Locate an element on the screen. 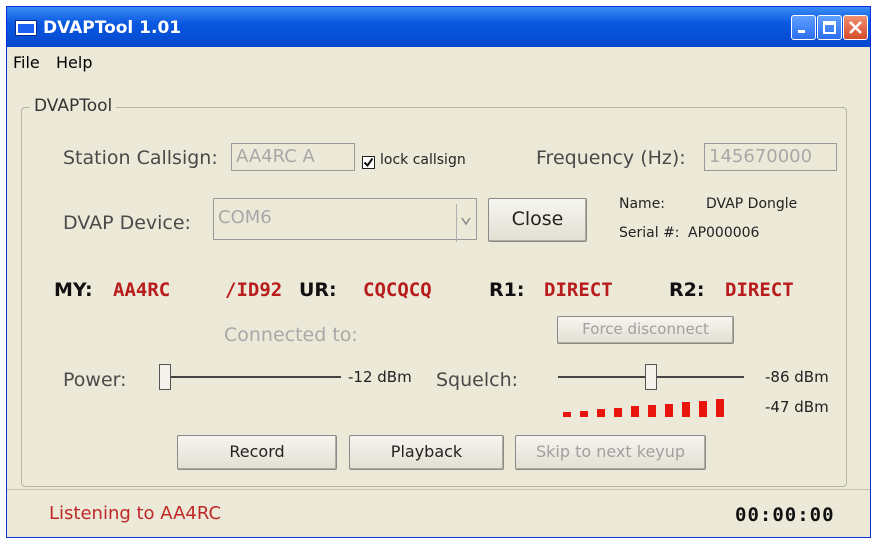 The image size is (880, 542). power-slider-thumb is located at coordinates (165, 377).